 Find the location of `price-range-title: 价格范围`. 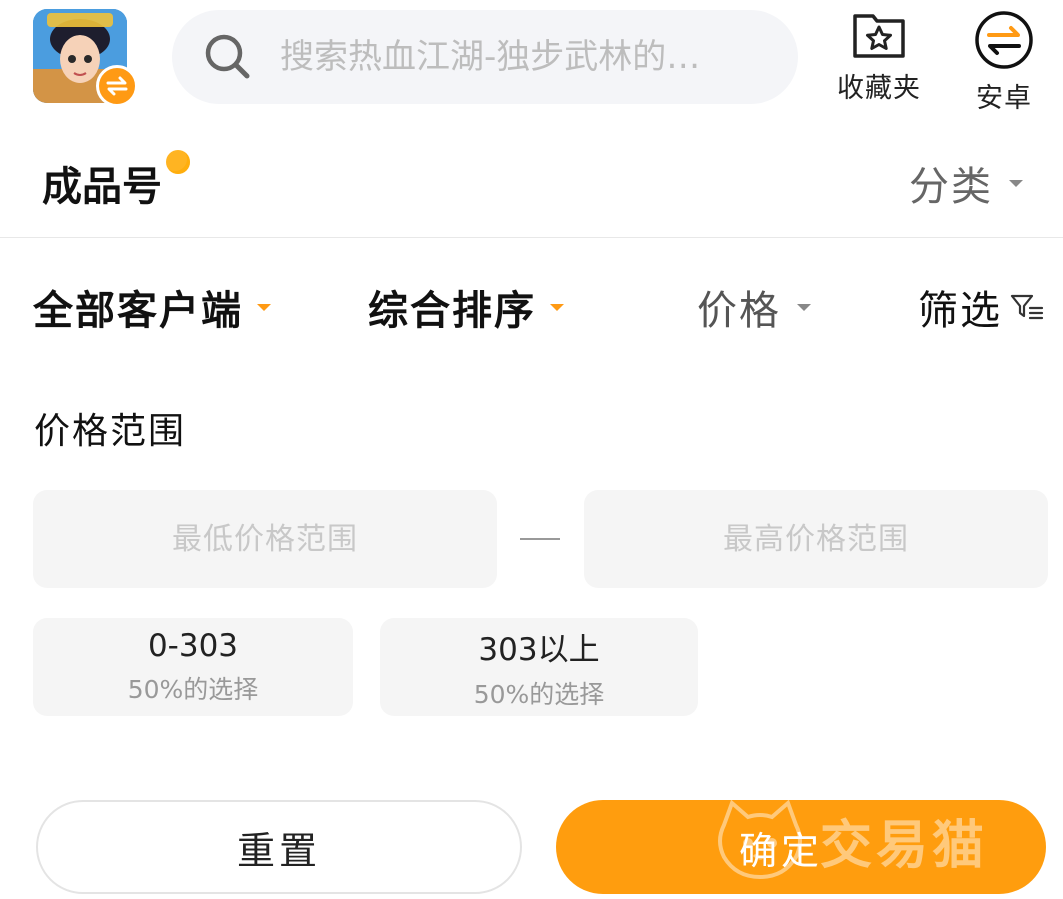

price-range-title: 价格范围 is located at coordinates (110, 431).